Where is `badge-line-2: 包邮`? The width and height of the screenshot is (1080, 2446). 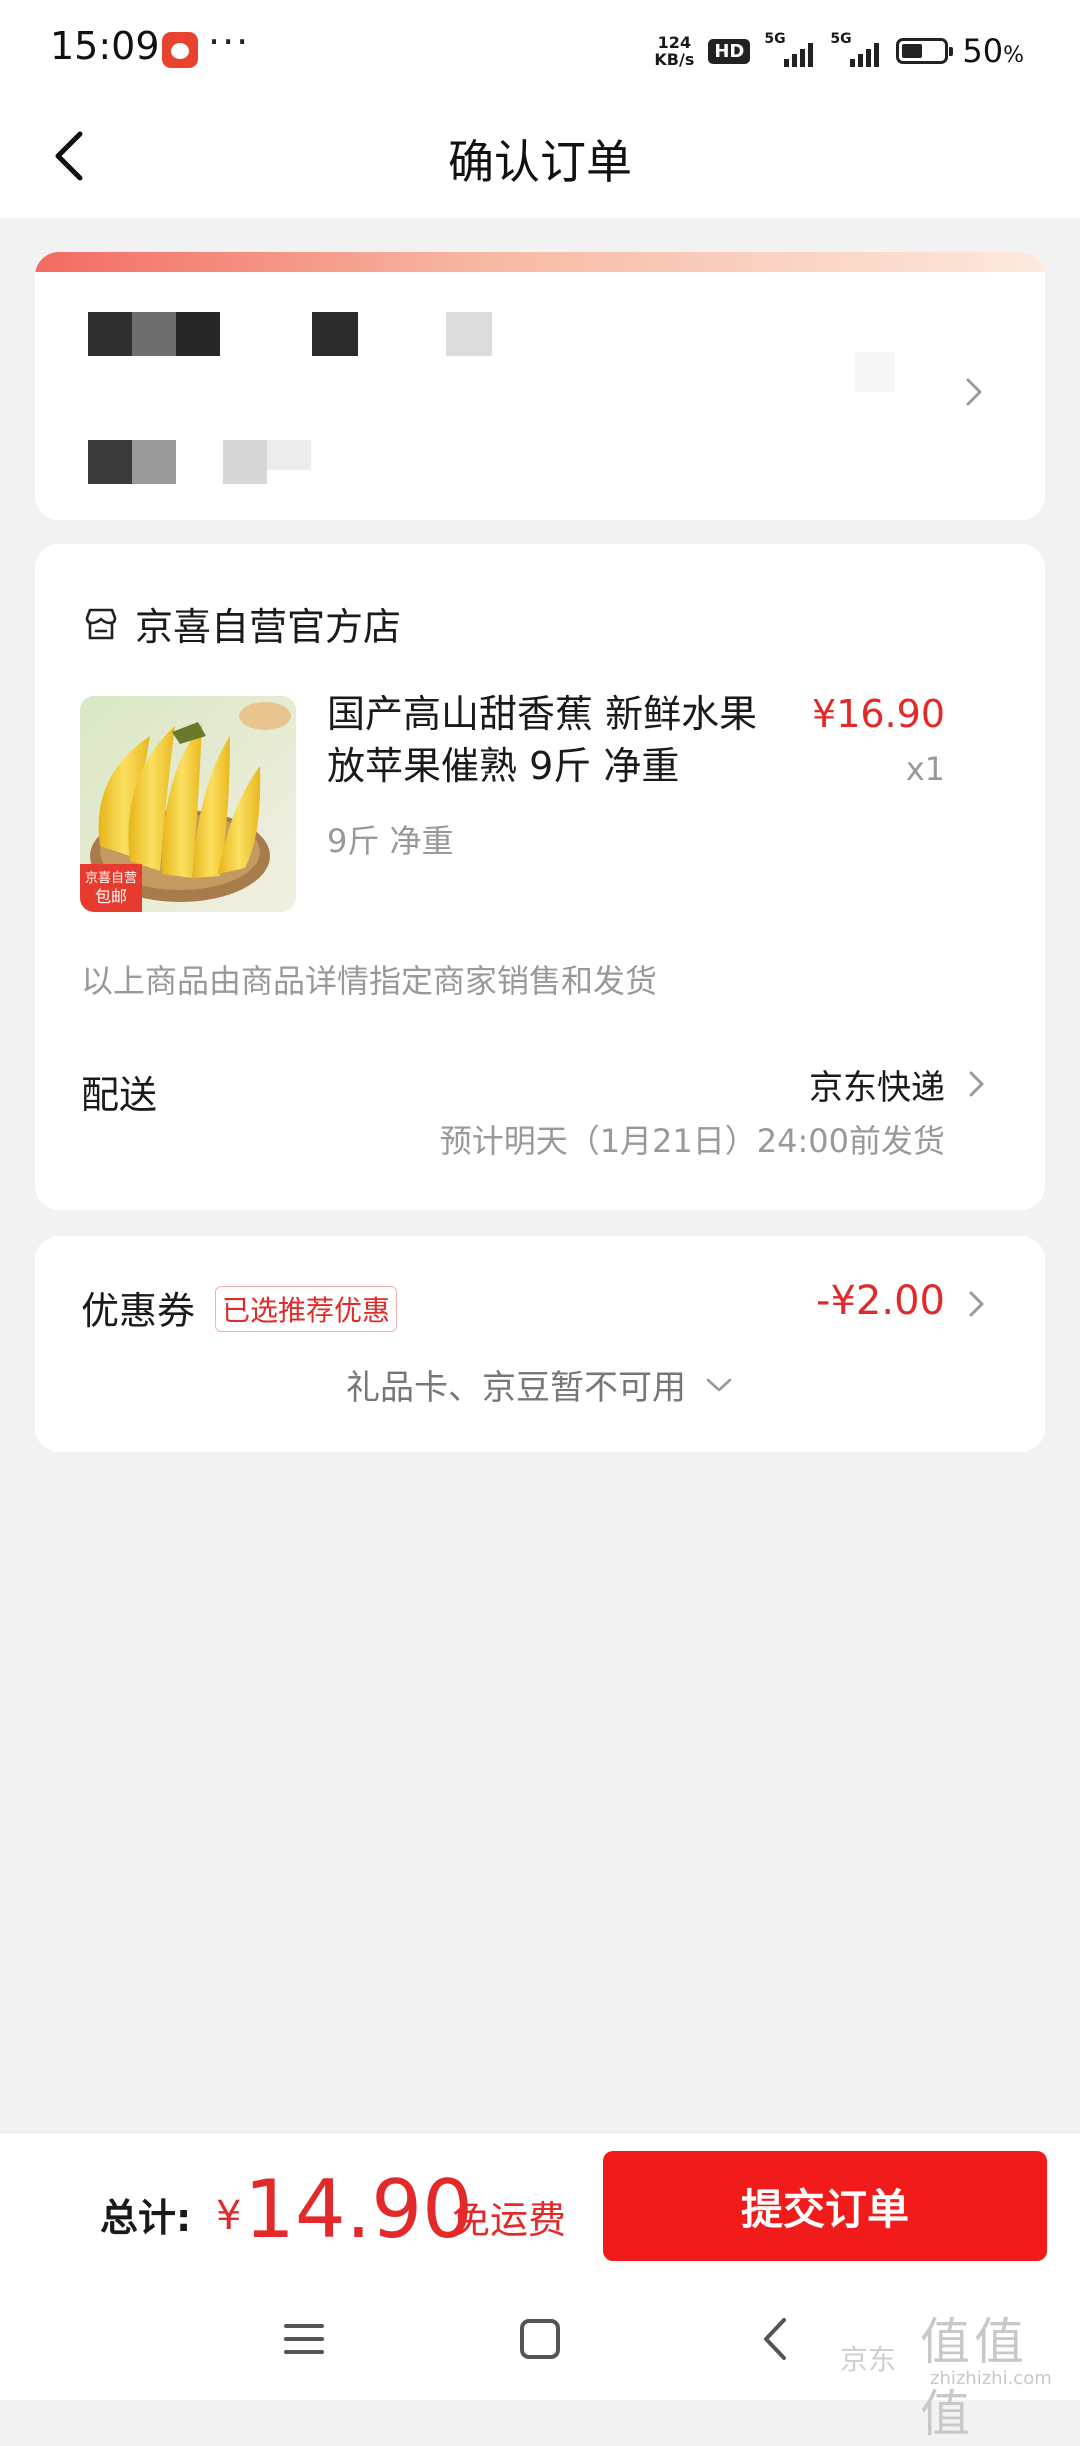 badge-line-2: 包邮 is located at coordinates (111, 896).